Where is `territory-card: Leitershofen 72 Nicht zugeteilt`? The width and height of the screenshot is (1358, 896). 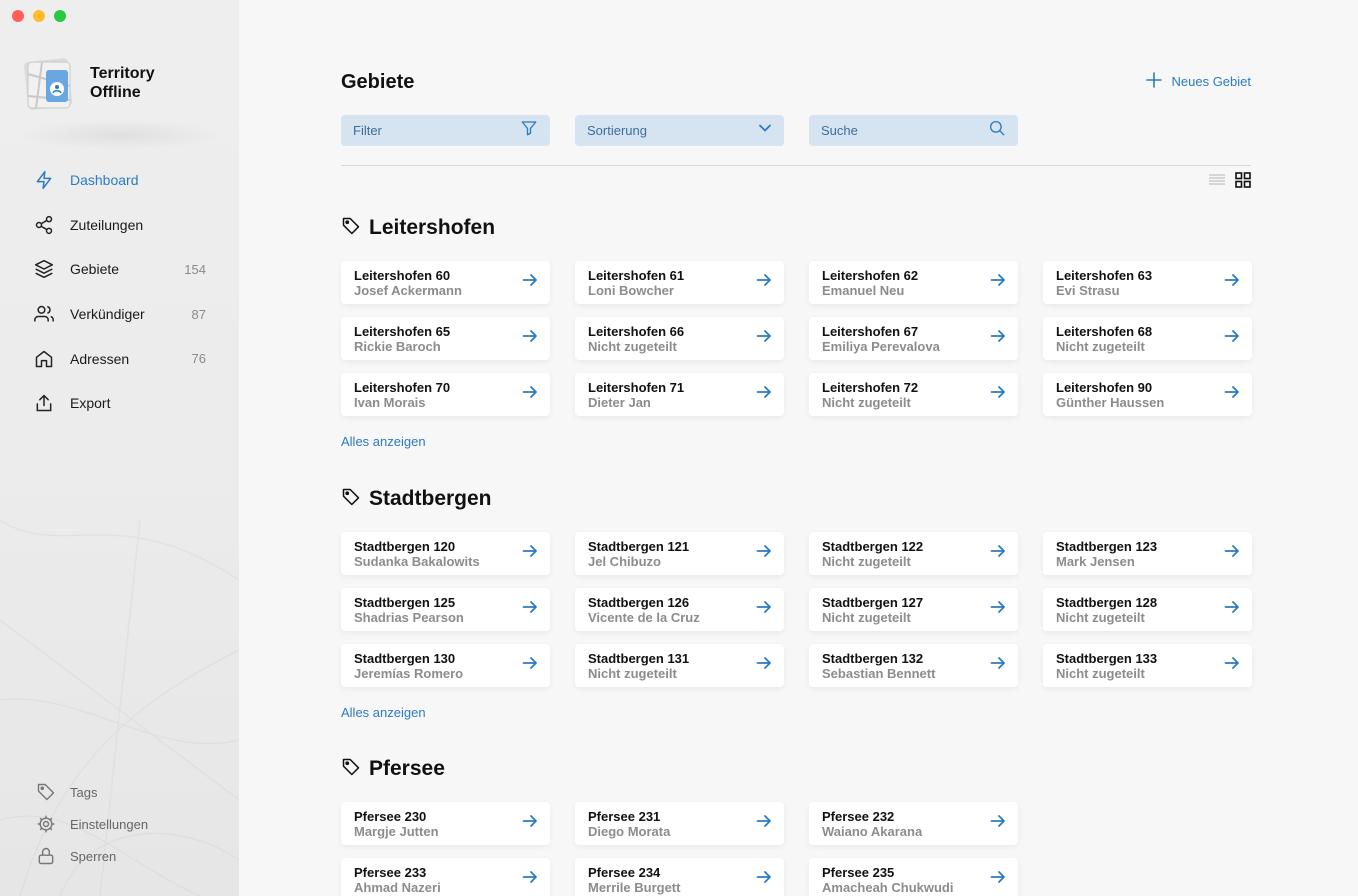 territory-card: Leitershofen 72 Nicht zugeteilt is located at coordinates (913, 394).